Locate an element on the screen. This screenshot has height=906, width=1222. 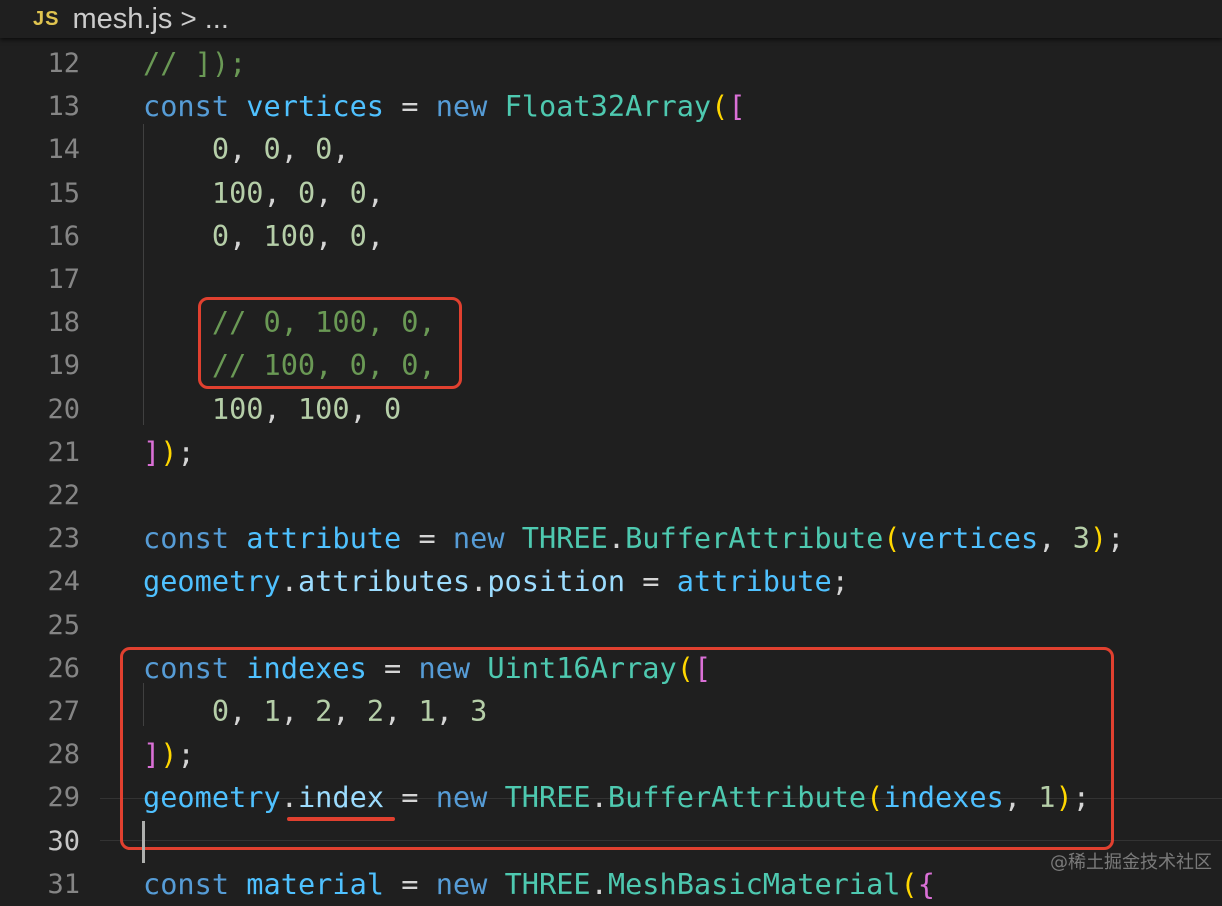
code-line: 12 // ]); is located at coordinates (611, 63).